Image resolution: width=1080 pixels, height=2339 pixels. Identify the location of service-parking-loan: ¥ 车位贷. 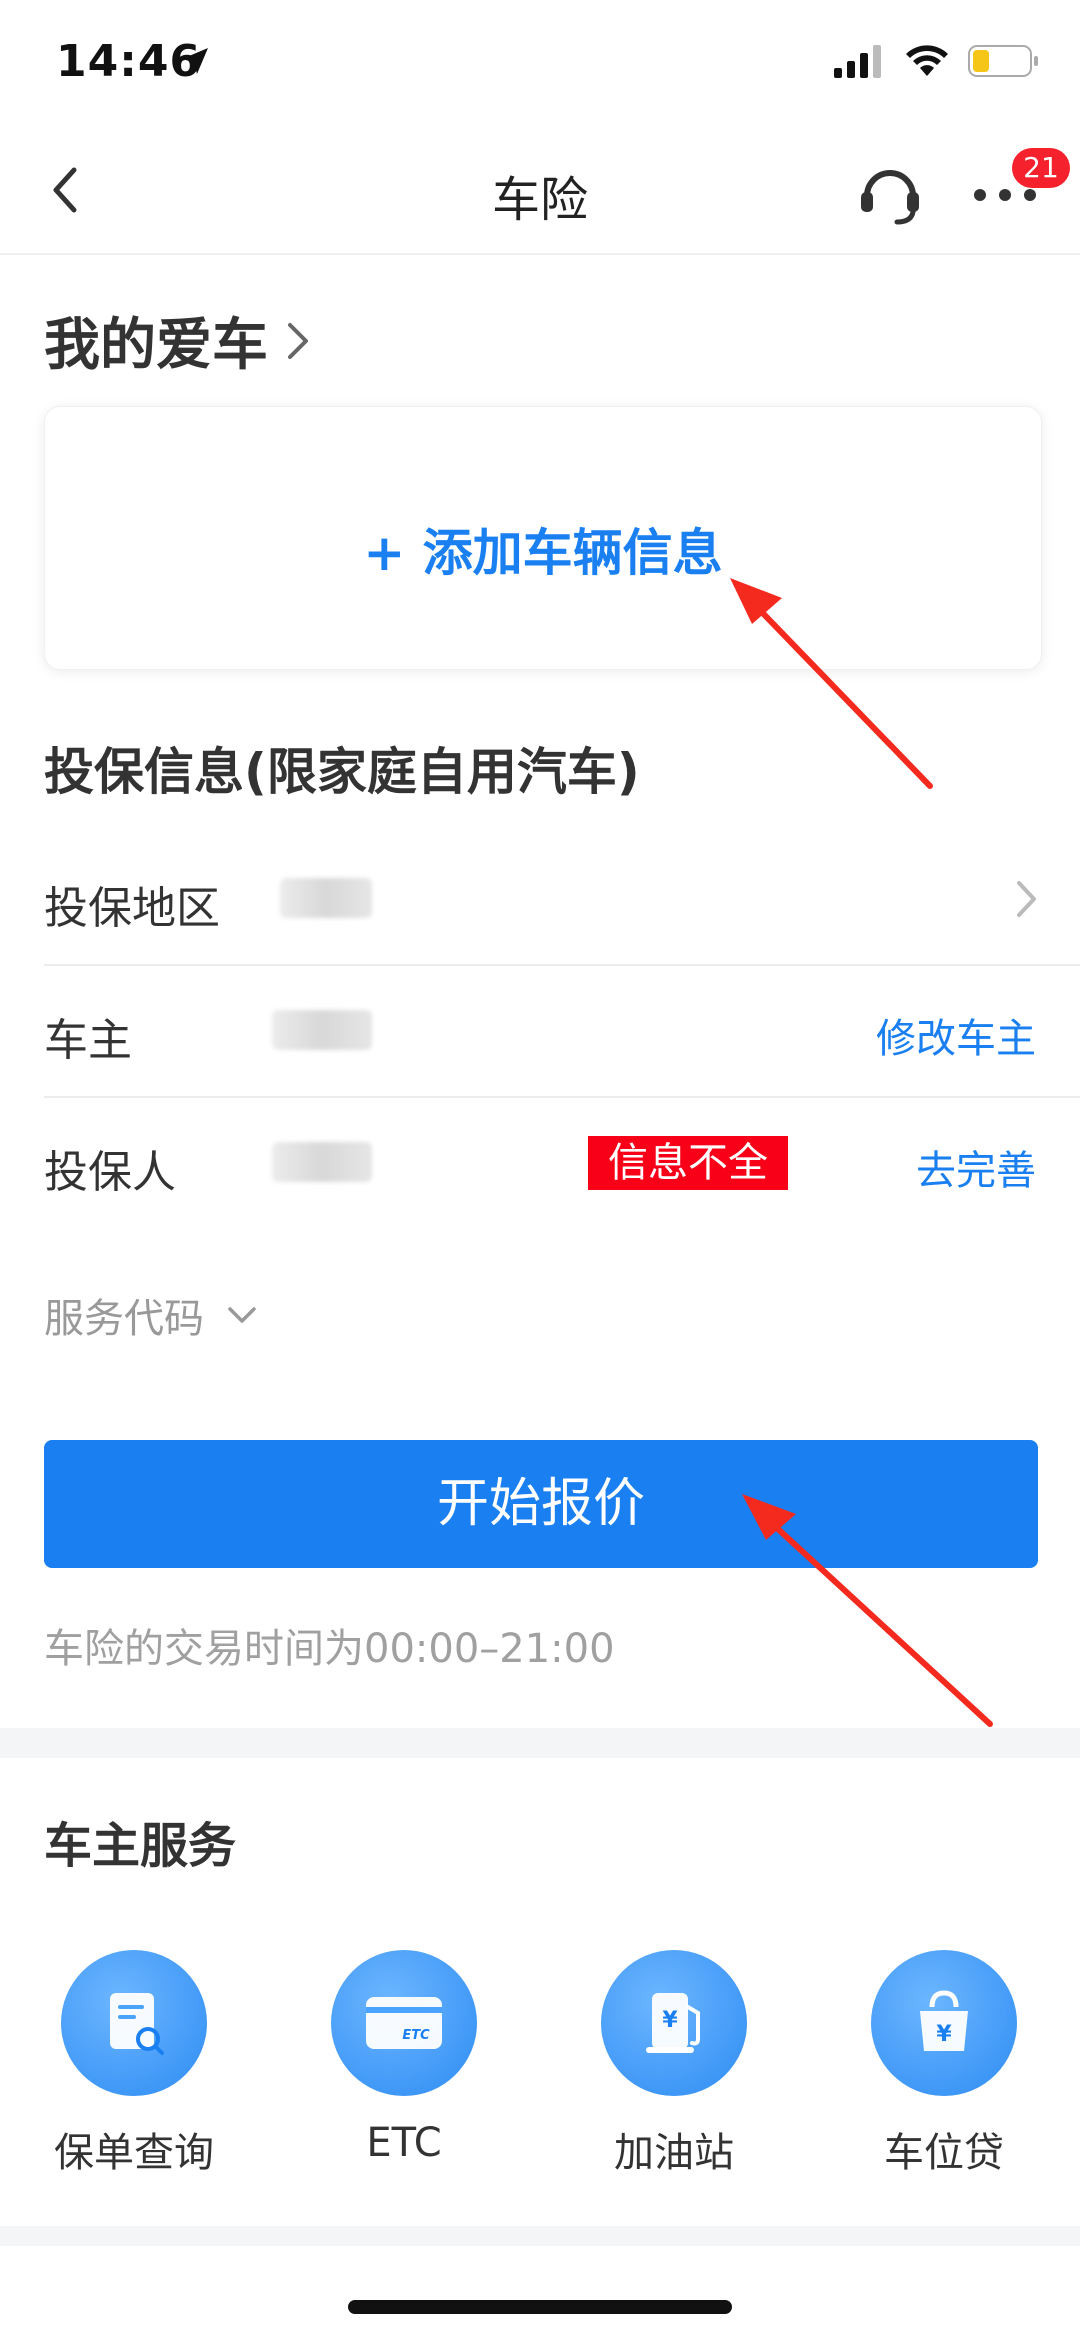
(944, 2064).